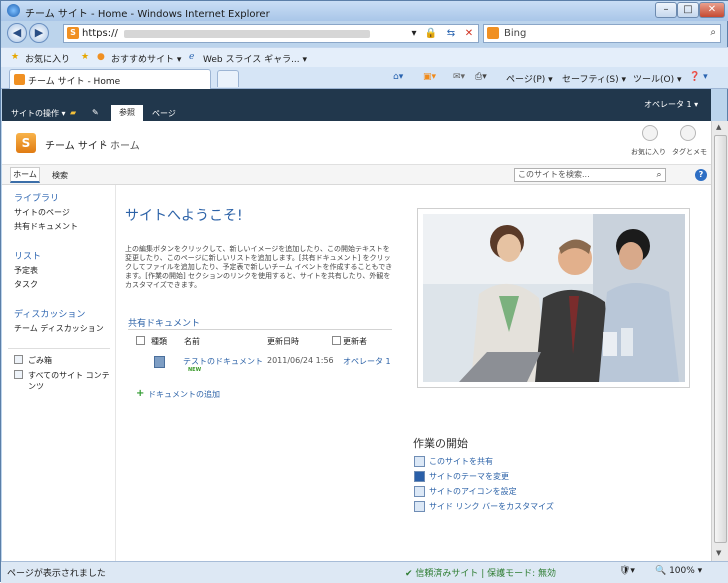 This screenshot has height=583, width=728. What do you see at coordinates (39, 33) in the screenshot?
I see `forward-button: ▶` at bounding box center [39, 33].